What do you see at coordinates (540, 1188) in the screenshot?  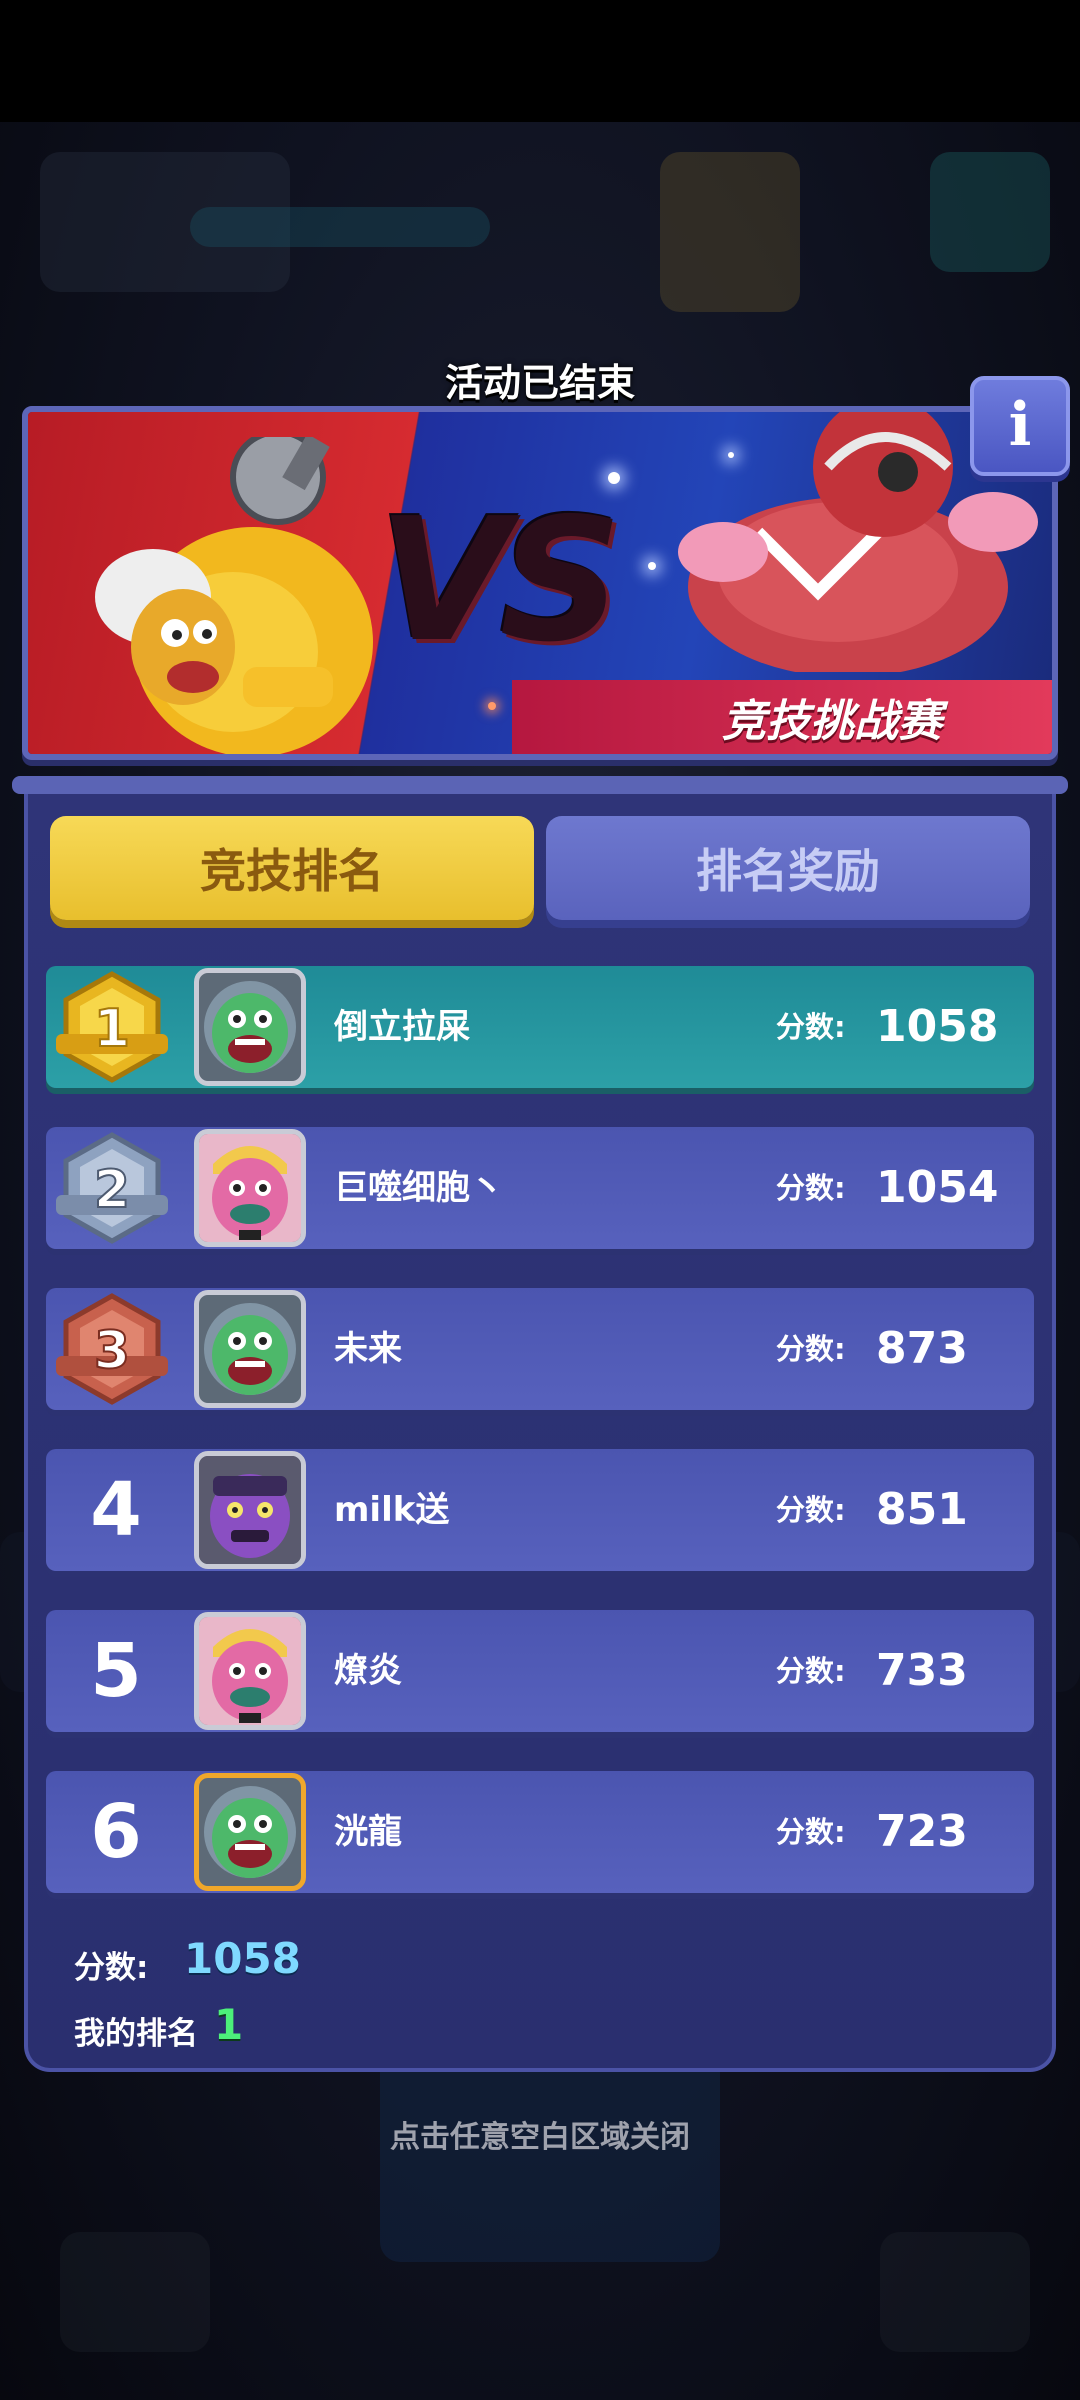 I see `ranking-row-2: 2 巨噬细胞丶 分数: 1054` at bounding box center [540, 1188].